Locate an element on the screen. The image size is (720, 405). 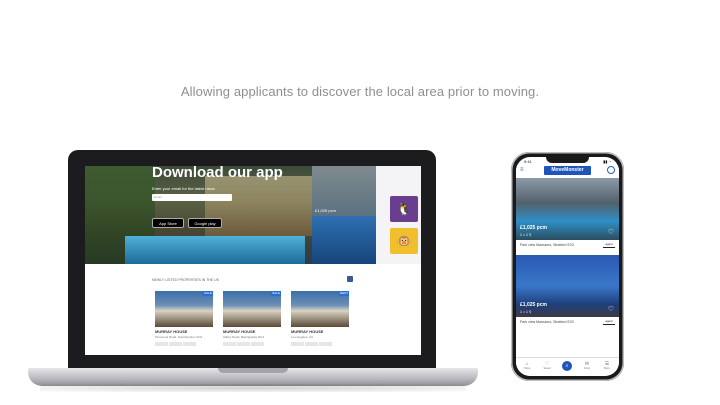
tab-bar: ⌂ Home ♡ Saved ⌕ ✉ Inbox ☰ More is located at coordinates (567, 366).